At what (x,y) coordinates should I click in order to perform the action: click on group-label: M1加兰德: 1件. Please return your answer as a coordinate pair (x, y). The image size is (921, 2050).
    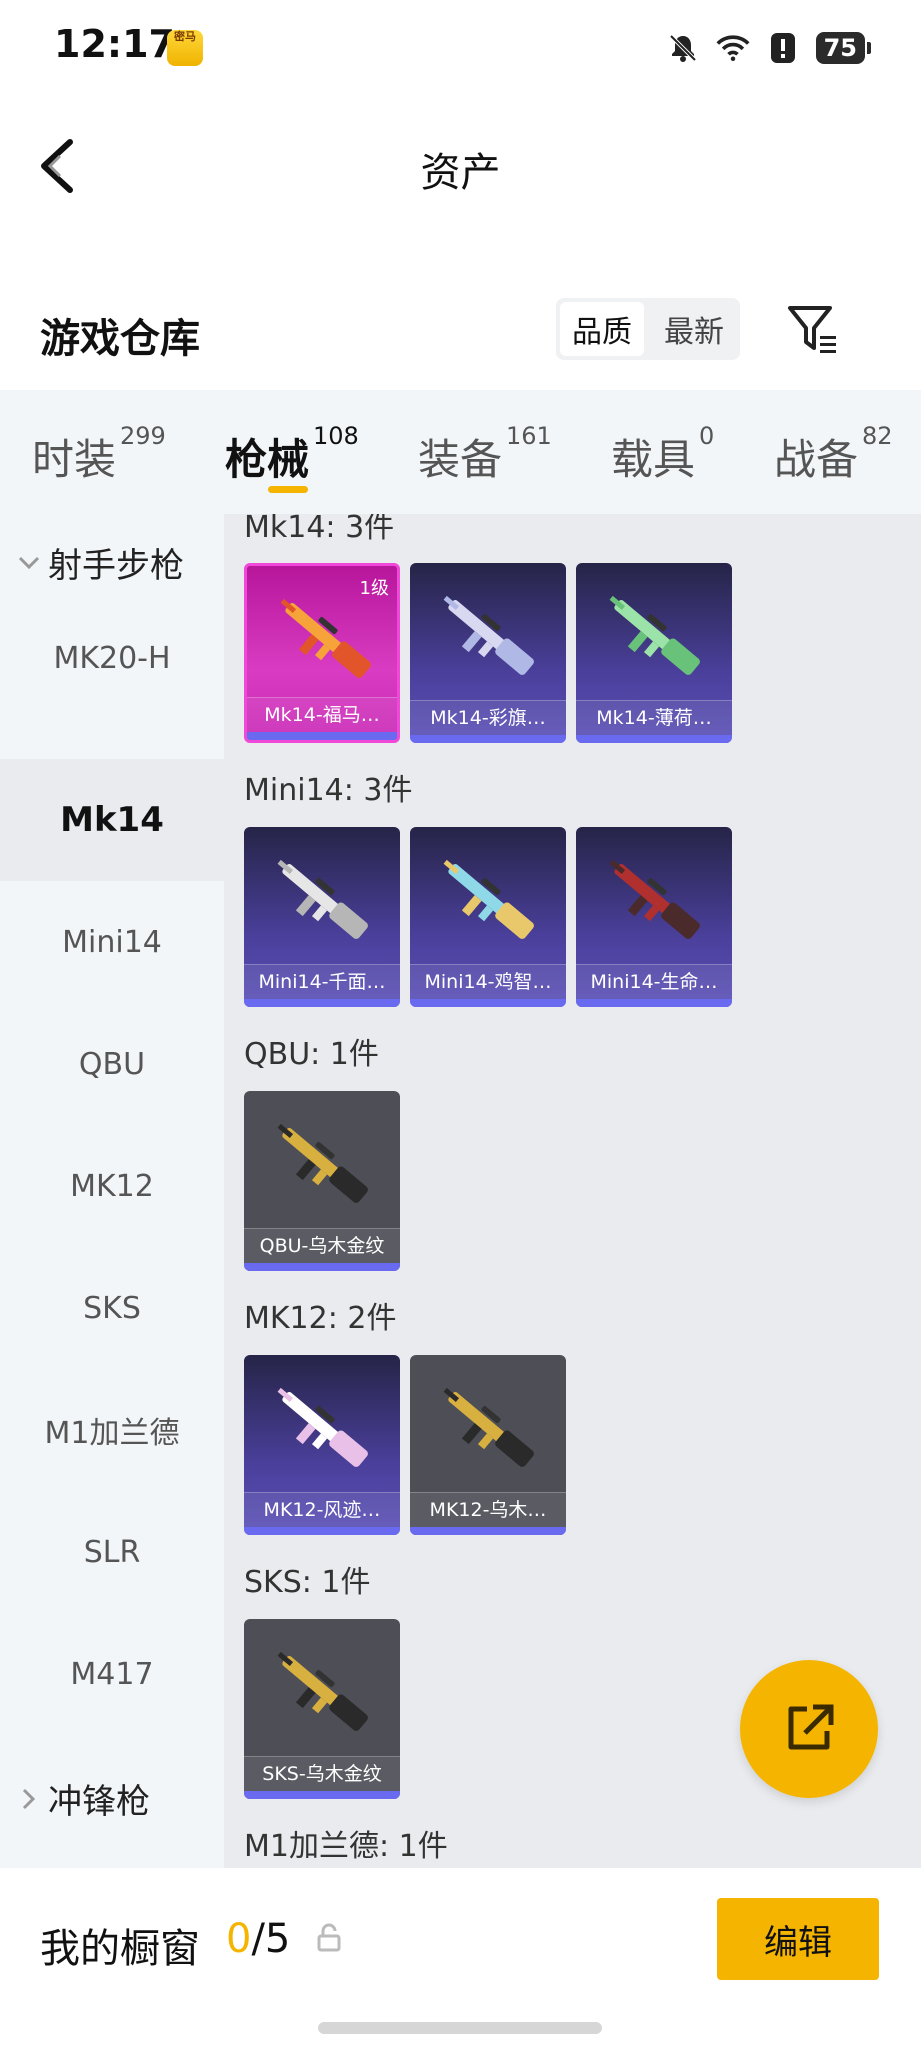
    Looking at the image, I should click on (346, 1846).